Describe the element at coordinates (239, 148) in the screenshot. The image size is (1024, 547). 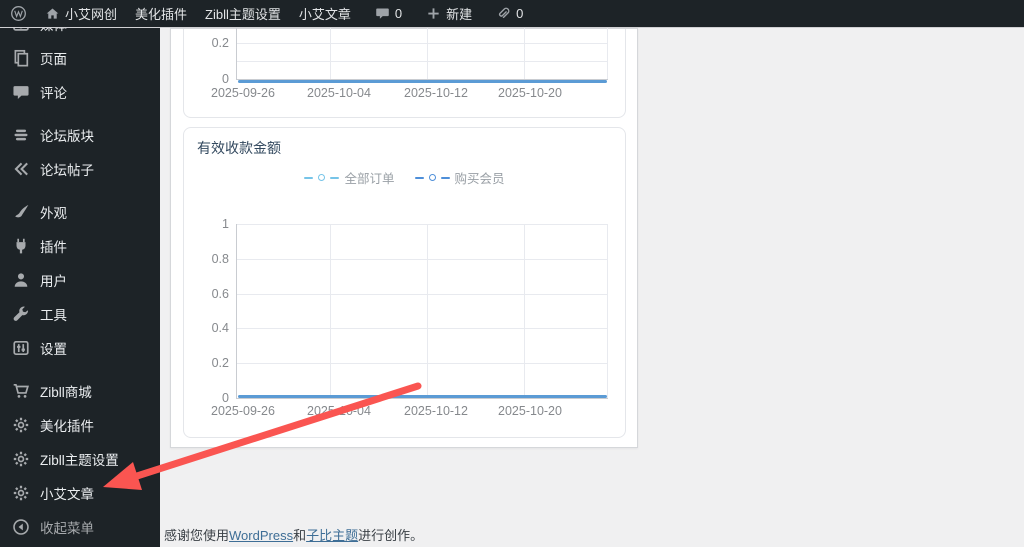
I see `panel-title: 有效收款金额` at that location.